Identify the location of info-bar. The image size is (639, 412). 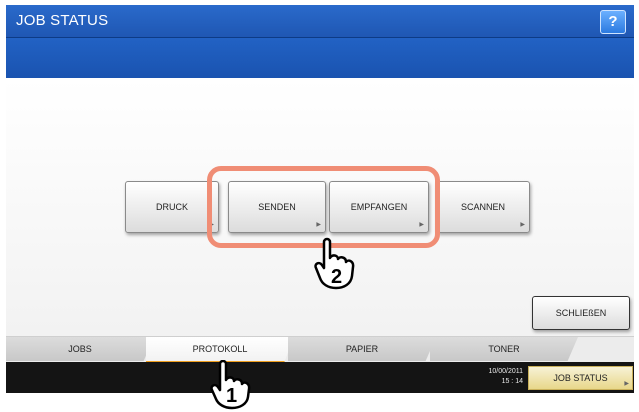
(320, 58).